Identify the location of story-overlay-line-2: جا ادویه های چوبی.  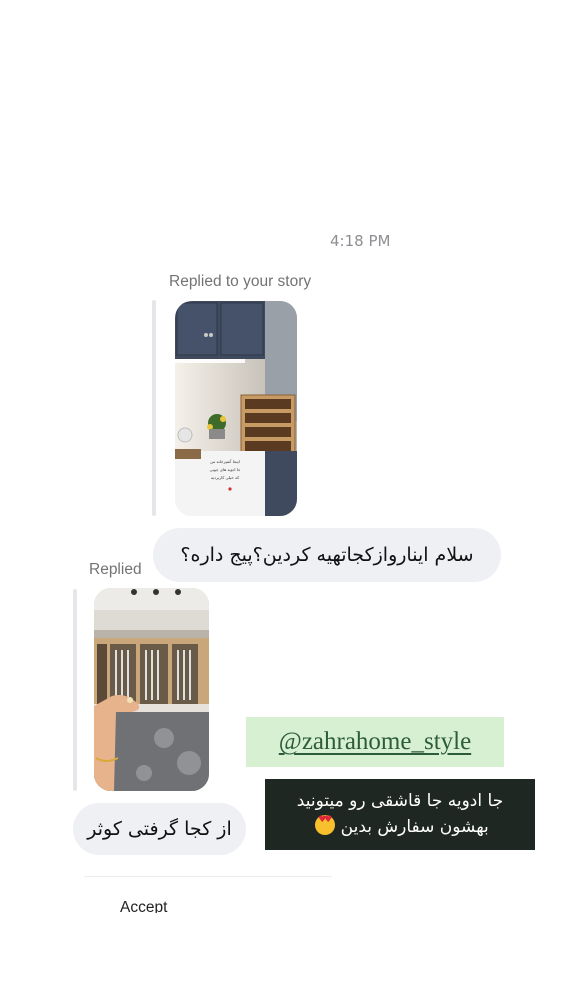
(225, 469).